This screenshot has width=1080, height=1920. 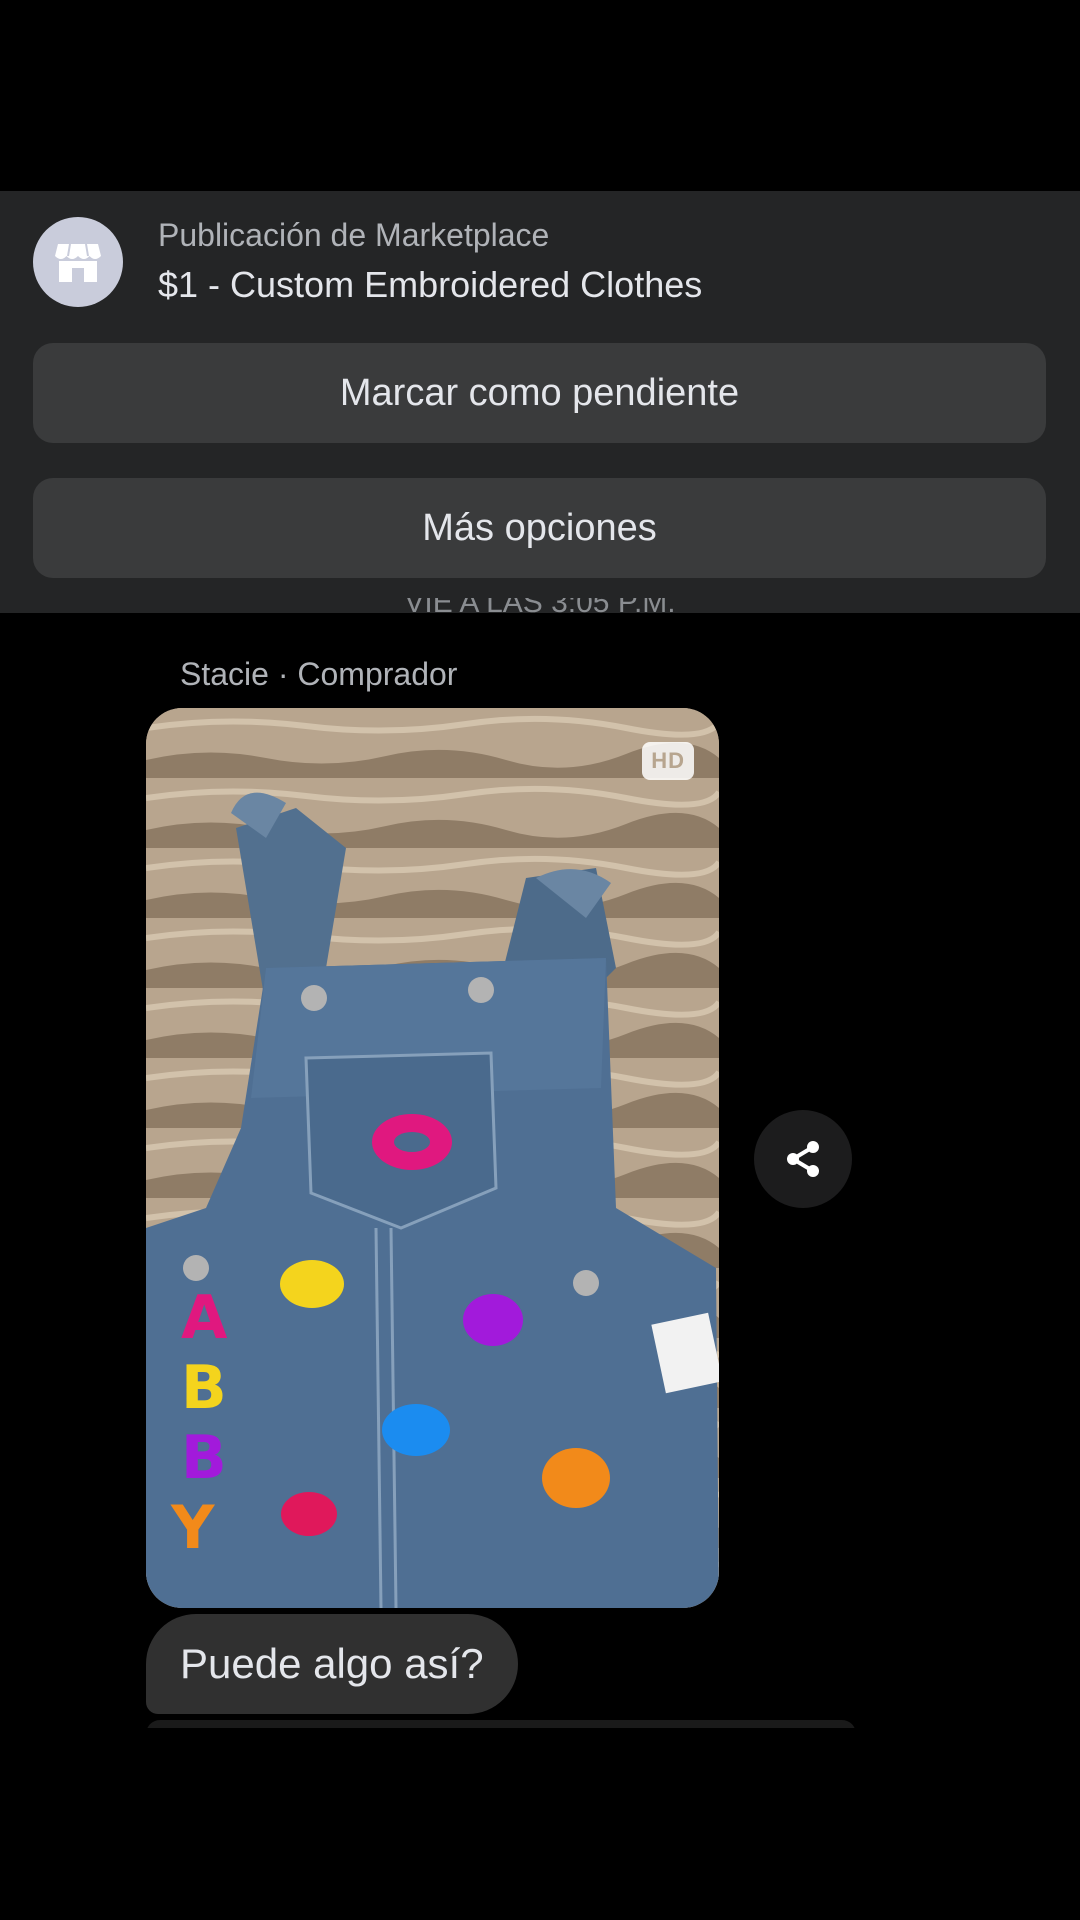 I want to click on photo-letter-b2: B, so click(x=204, y=1458).